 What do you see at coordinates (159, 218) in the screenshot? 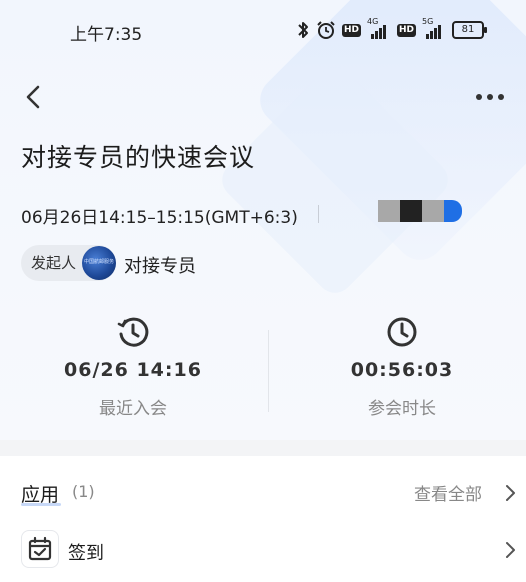
I see `meeting-datetime: 06月26日14:15–15:15(GMT+6:3)` at bounding box center [159, 218].